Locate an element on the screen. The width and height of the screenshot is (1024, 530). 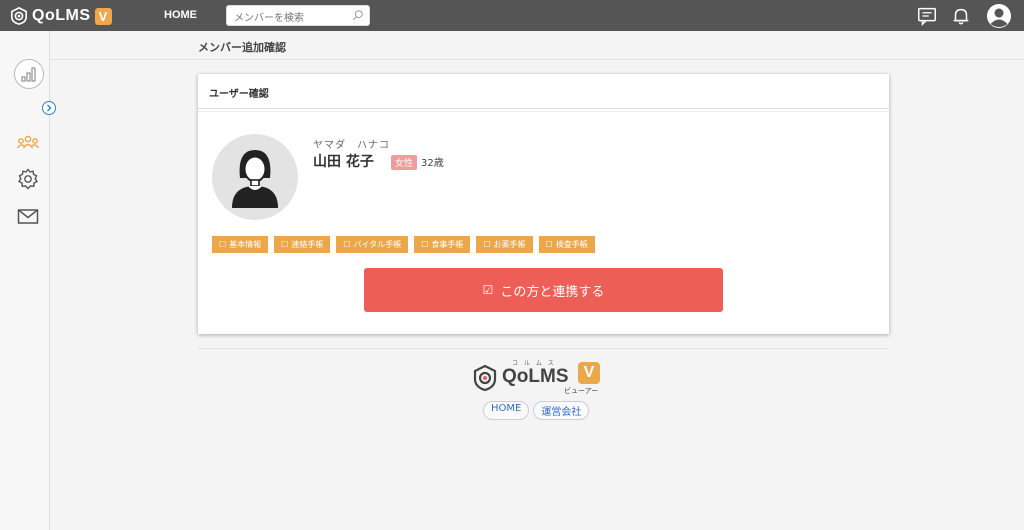
checkbox-checked-icon: ☑ is located at coordinates (488, 290).